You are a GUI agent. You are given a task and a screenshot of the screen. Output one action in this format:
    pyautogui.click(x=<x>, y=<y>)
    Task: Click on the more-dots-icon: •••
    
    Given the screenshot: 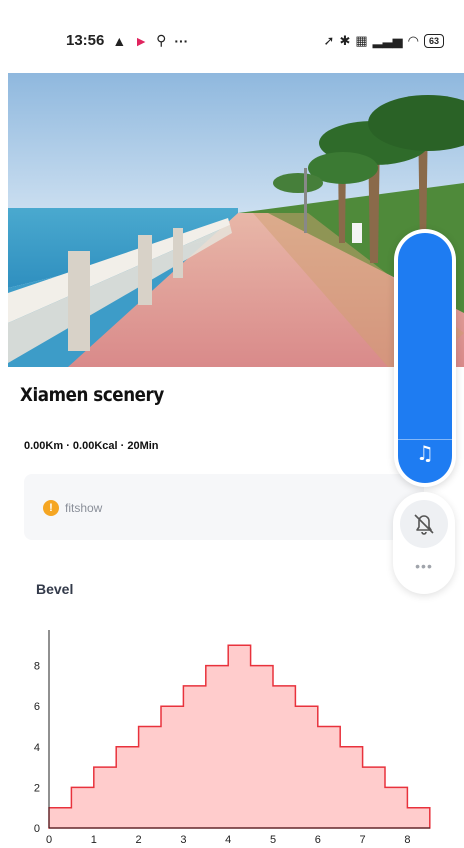 What is the action you would take?
    pyautogui.click(x=424, y=566)
    